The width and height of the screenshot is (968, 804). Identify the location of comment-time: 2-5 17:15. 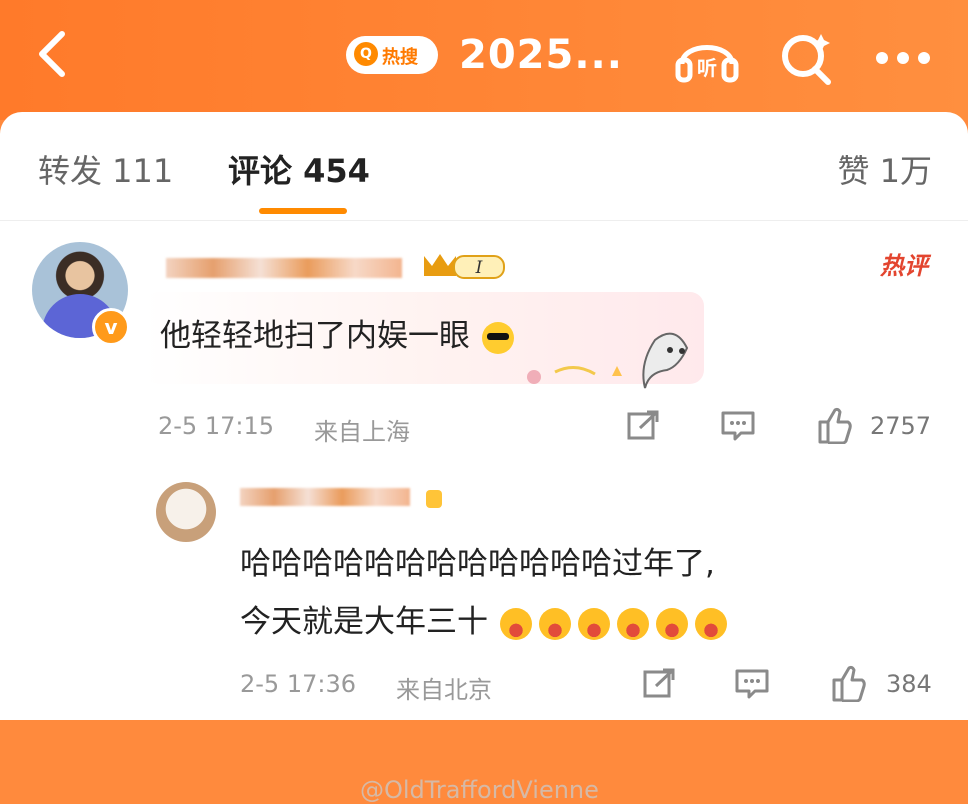
(216, 426).